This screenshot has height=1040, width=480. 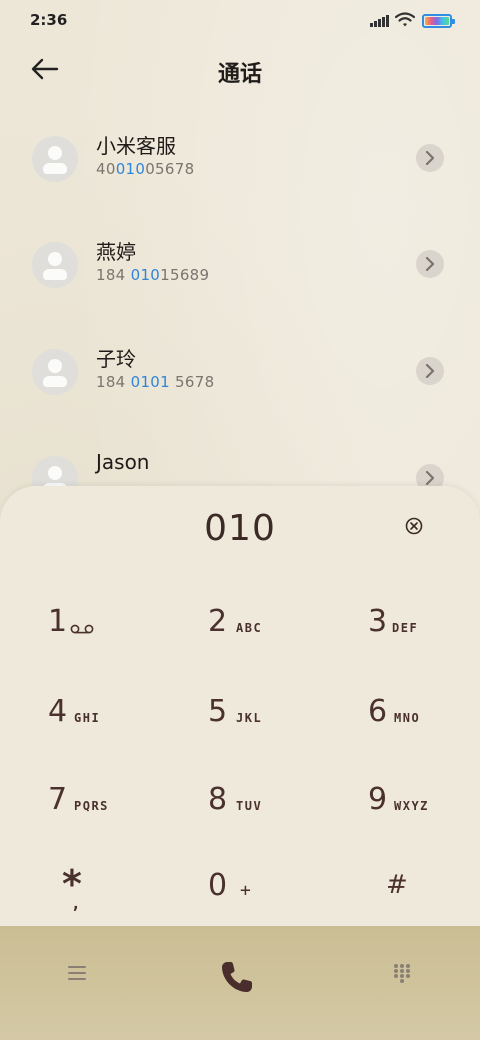 What do you see at coordinates (49, 20) in the screenshot?
I see `status-time: 2:36` at bounding box center [49, 20].